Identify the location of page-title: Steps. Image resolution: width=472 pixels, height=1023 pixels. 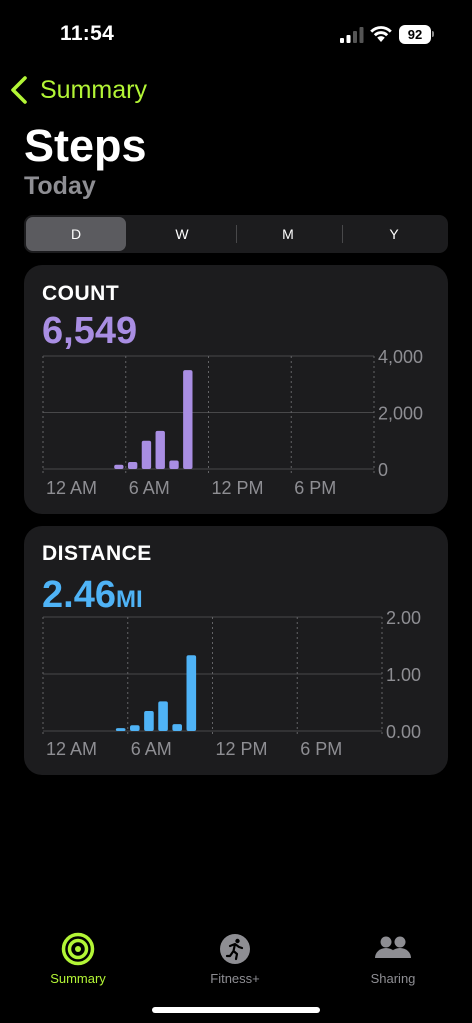
(85, 145).